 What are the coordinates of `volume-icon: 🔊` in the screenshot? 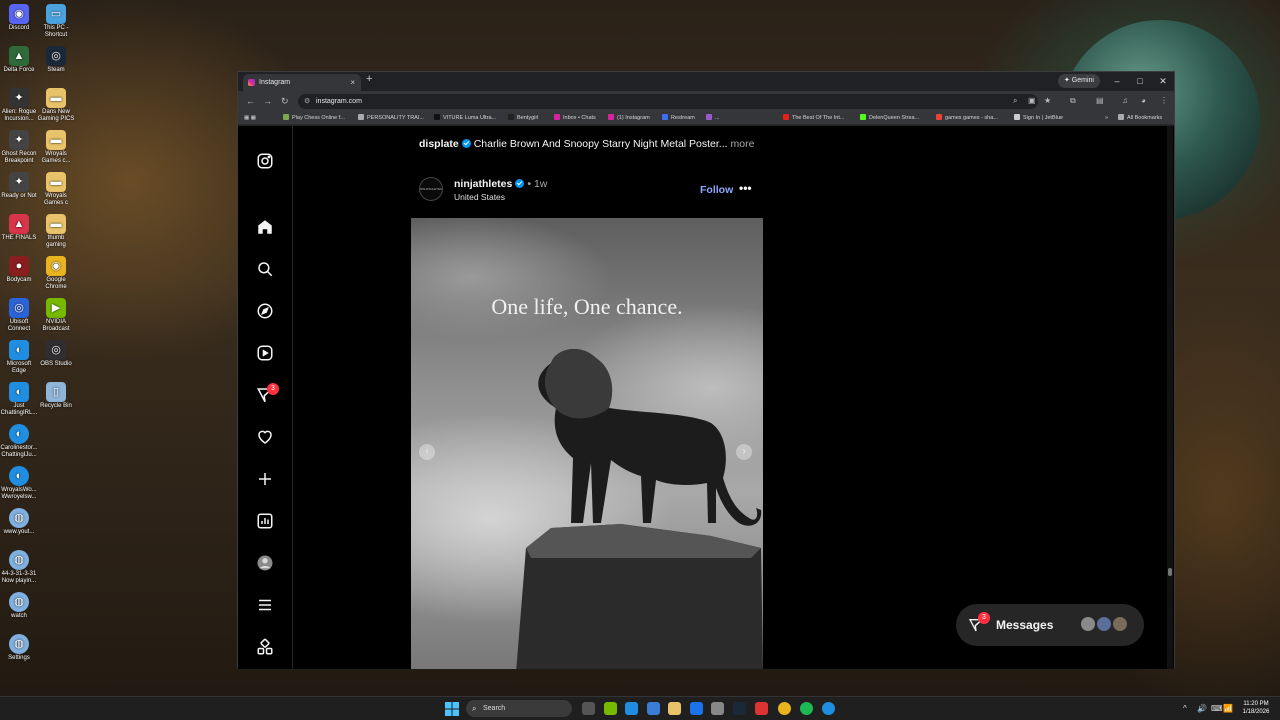 It's located at (1202, 708).